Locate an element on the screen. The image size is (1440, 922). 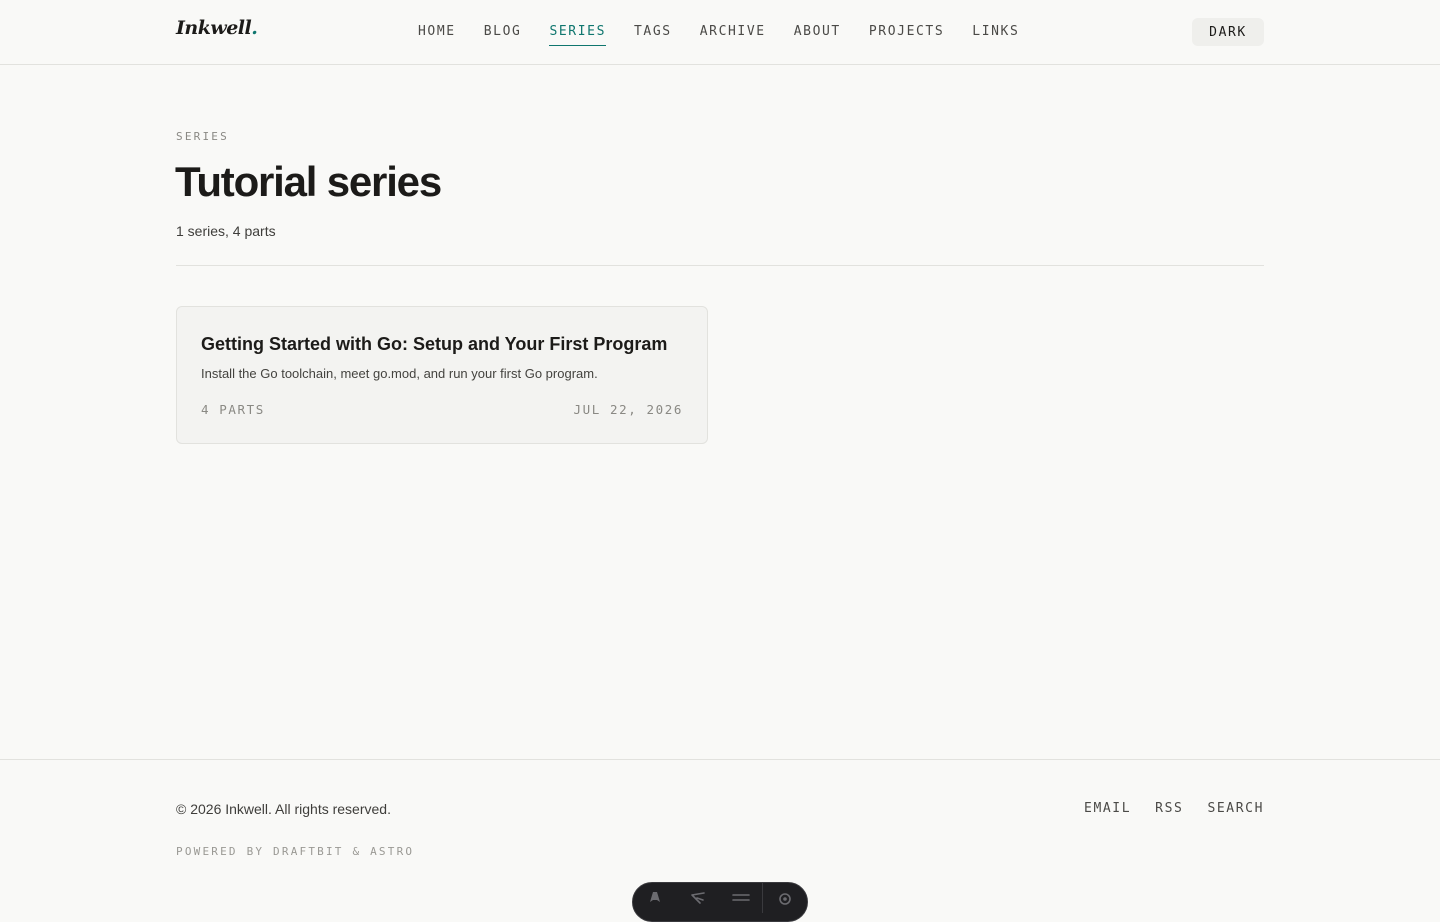
footer-link-search: SEARCH is located at coordinates (1235, 808).